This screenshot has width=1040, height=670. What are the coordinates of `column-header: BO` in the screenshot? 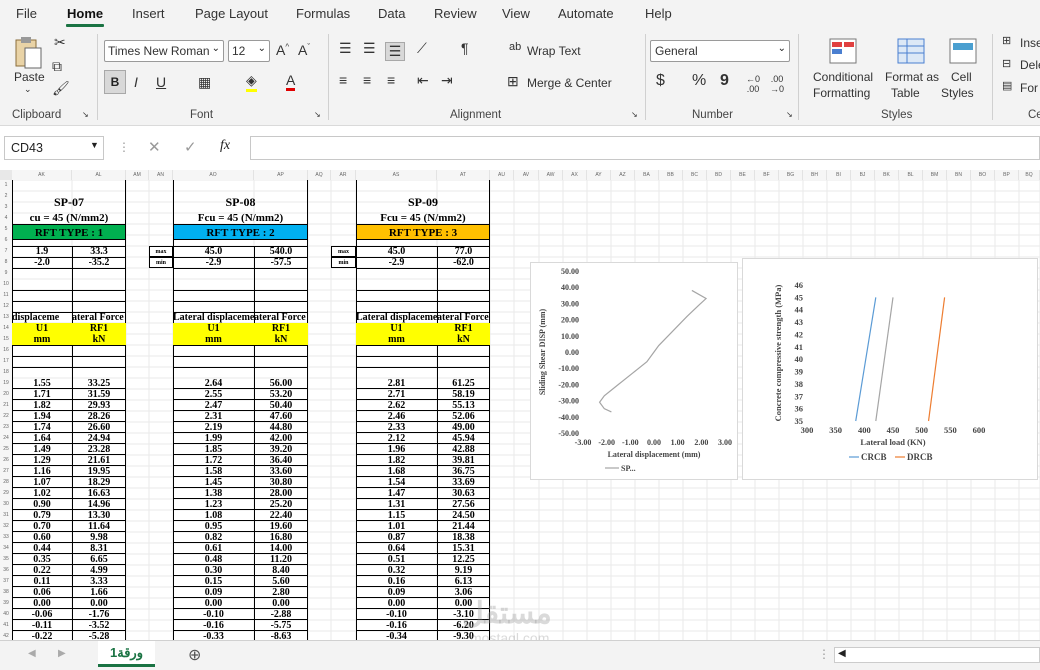 It's located at (983, 175).